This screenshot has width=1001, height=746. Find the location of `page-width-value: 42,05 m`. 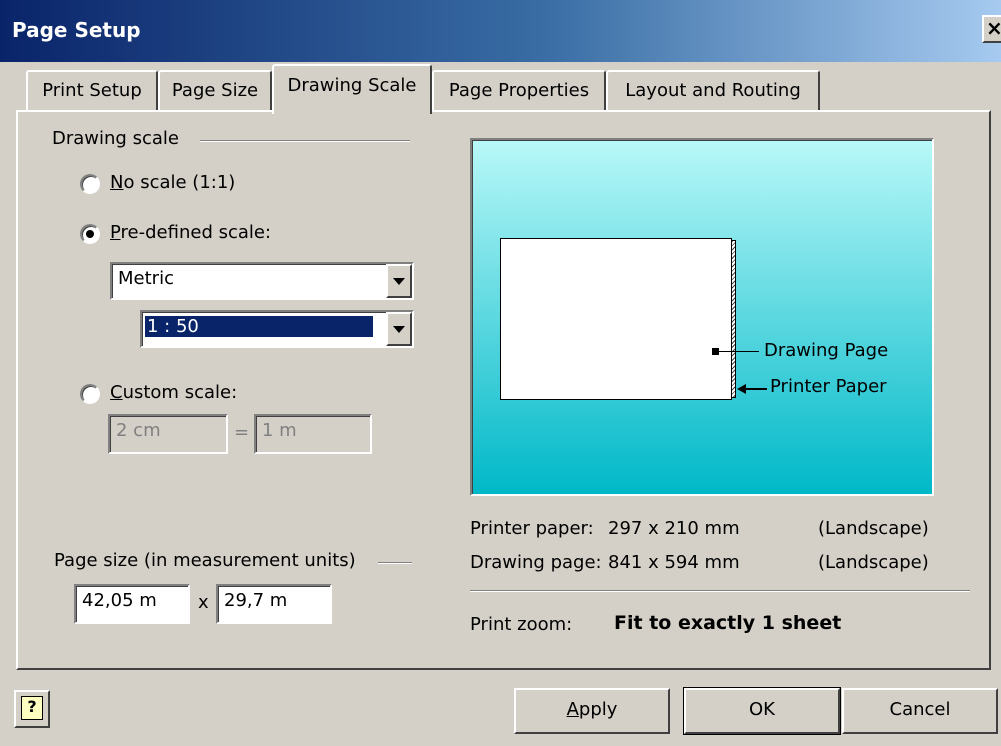

page-width-value: 42,05 m is located at coordinates (119, 600).